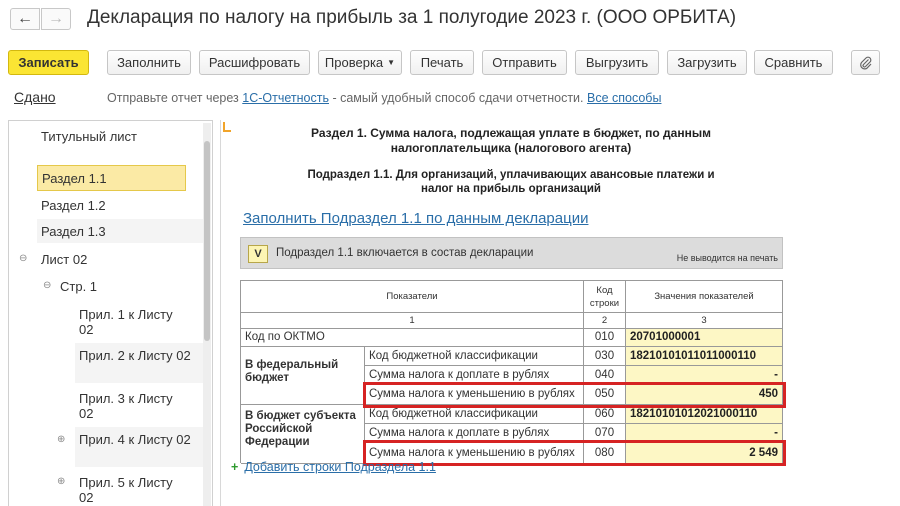  What do you see at coordinates (175, 98) in the screenshot?
I see `info-text-before: Отправьте отчет через` at bounding box center [175, 98].